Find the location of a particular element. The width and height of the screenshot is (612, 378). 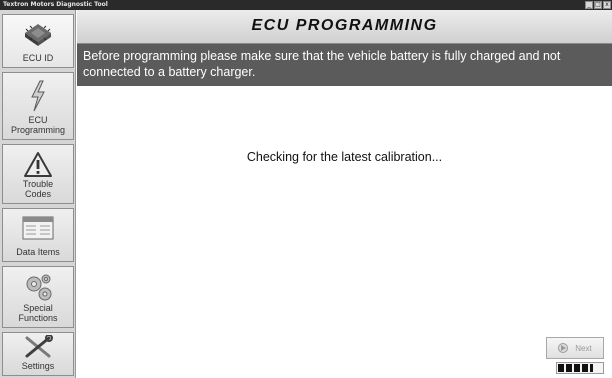

page-header: ECU PROGRAMMING is located at coordinates (344, 27).